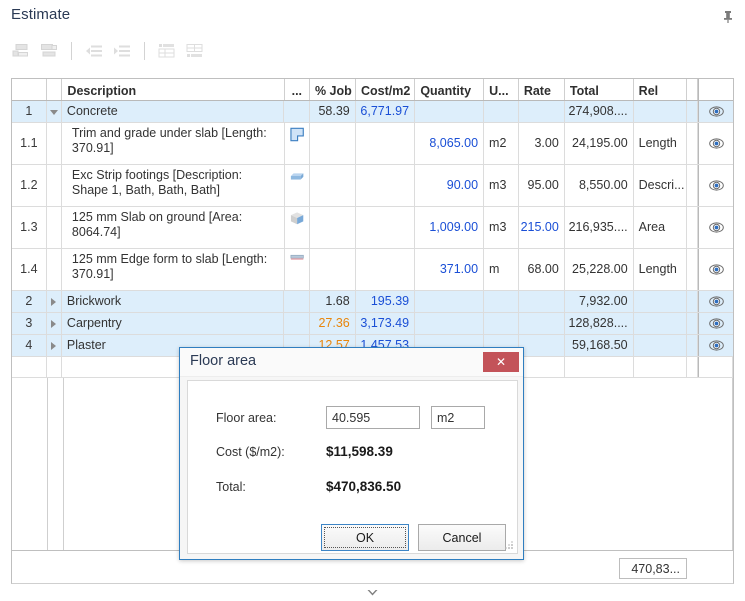 Image resolution: width=745 pixels, height=601 pixels. What do you see at coordinates (55, 89) in the screenshot?
I see `column-header-tree` at bounding box center [55, 89].